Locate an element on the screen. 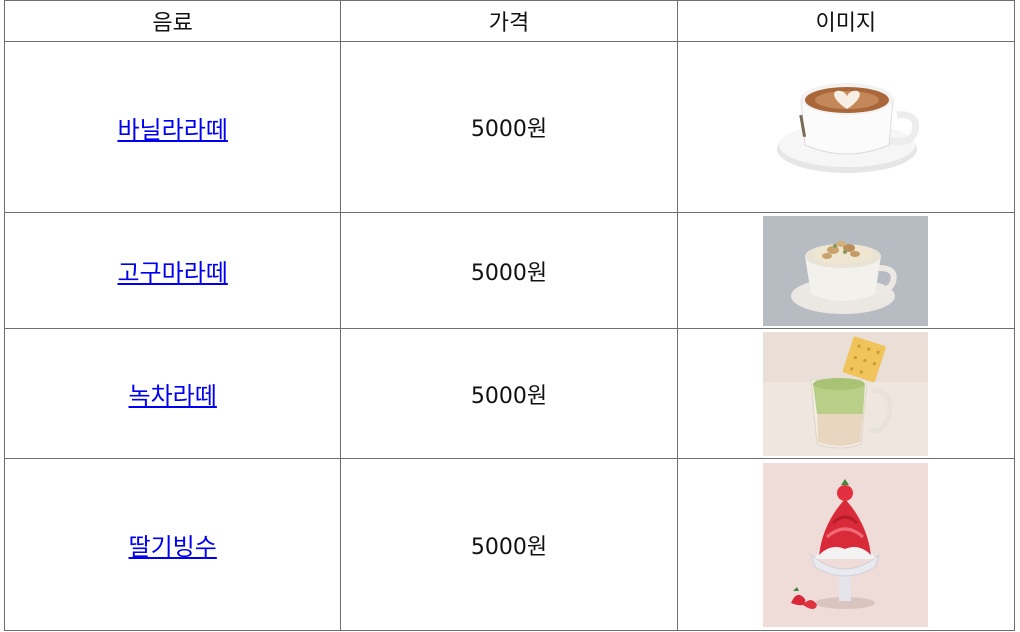 Image resolution: width=1020 pixels, height=632 pixels. header-price: 가격 is located at coordinates (509, 21).